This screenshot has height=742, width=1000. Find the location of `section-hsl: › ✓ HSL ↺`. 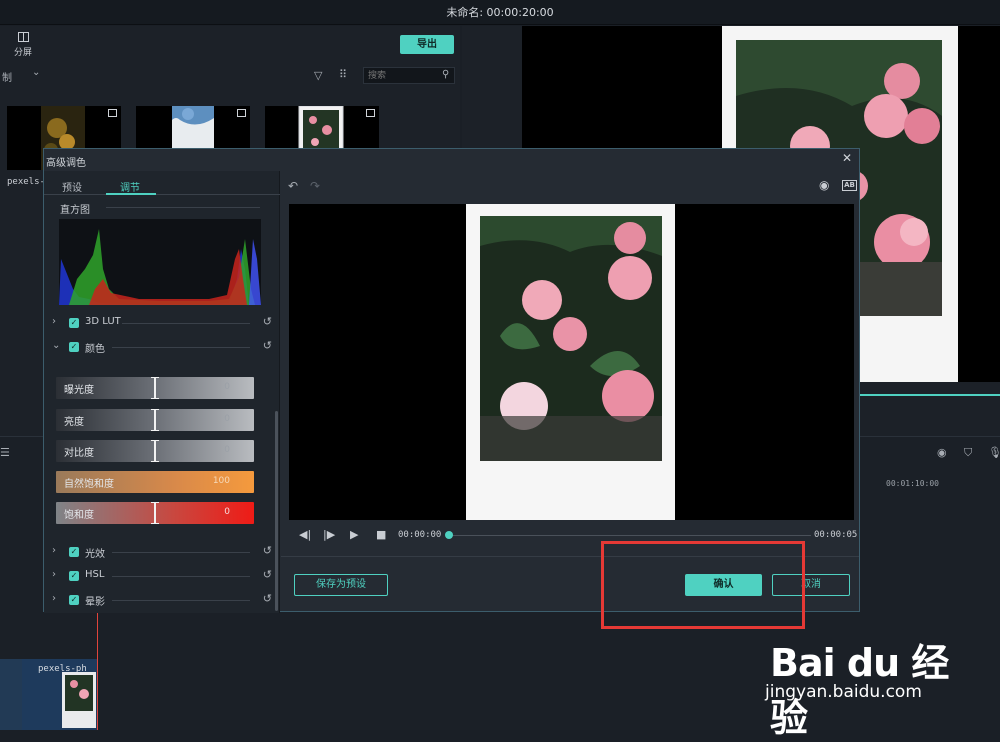

section-hsl: › ✓ HSL ↺ is located at coordinates (162, 576).